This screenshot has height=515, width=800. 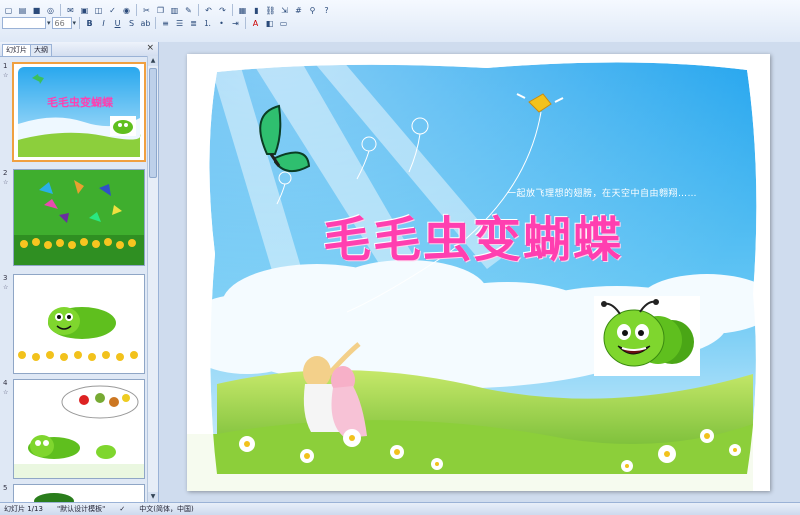 I want to click on thumbnail-number: 4, so click(x=5, y=383).